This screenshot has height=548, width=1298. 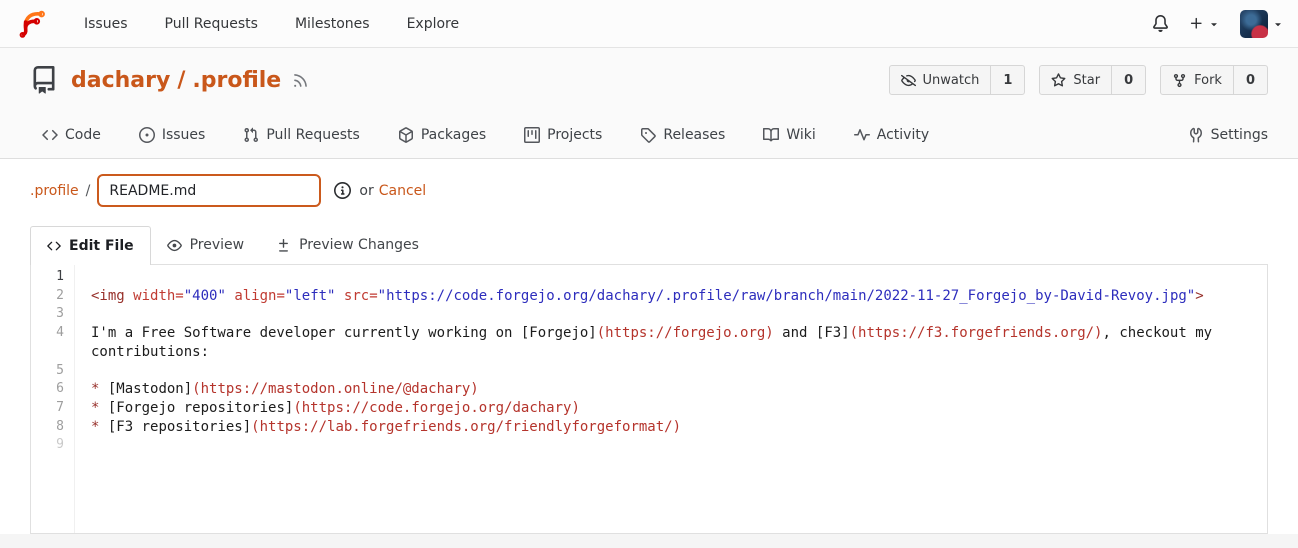 I want to click on navbar-item-explore: Explore, so click(x=433, y=24).